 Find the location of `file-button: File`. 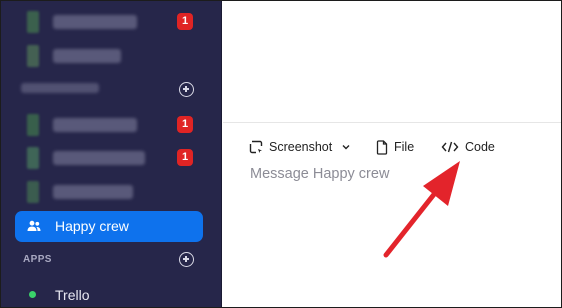

file-button: File is located at coordinates (395, 147).